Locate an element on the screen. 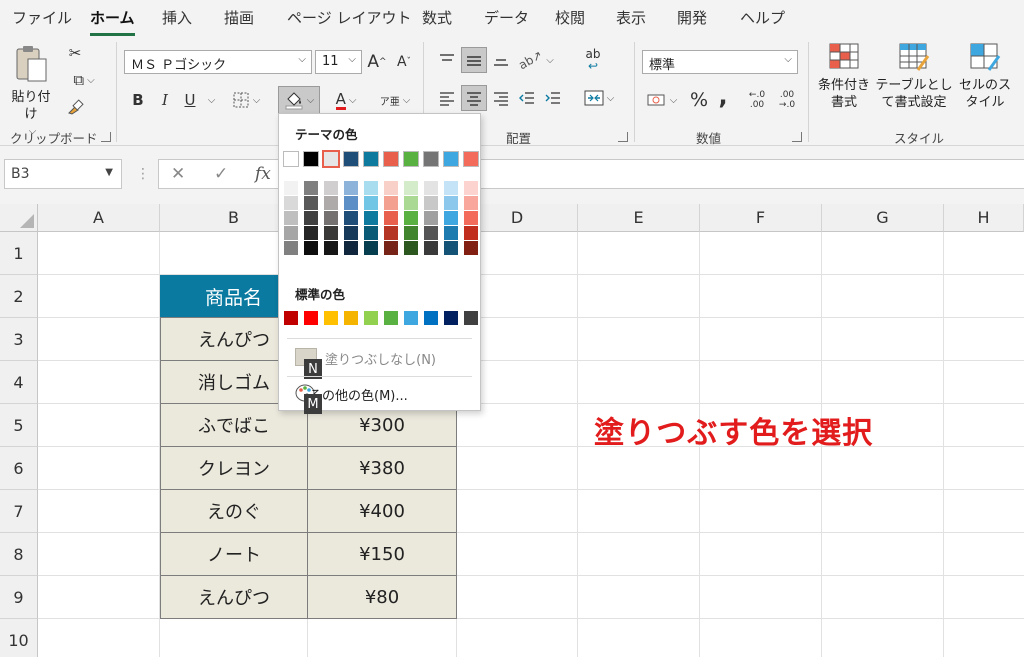 This screenshot has width=1024, height=657. row-header-6: 6 is located at coordinates (19, 468).